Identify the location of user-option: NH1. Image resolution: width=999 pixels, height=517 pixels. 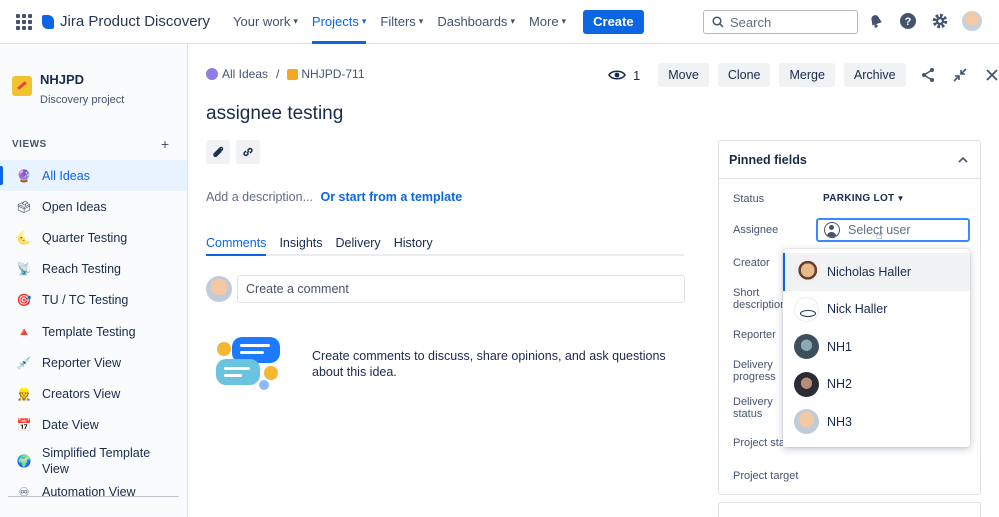
(876, 347).